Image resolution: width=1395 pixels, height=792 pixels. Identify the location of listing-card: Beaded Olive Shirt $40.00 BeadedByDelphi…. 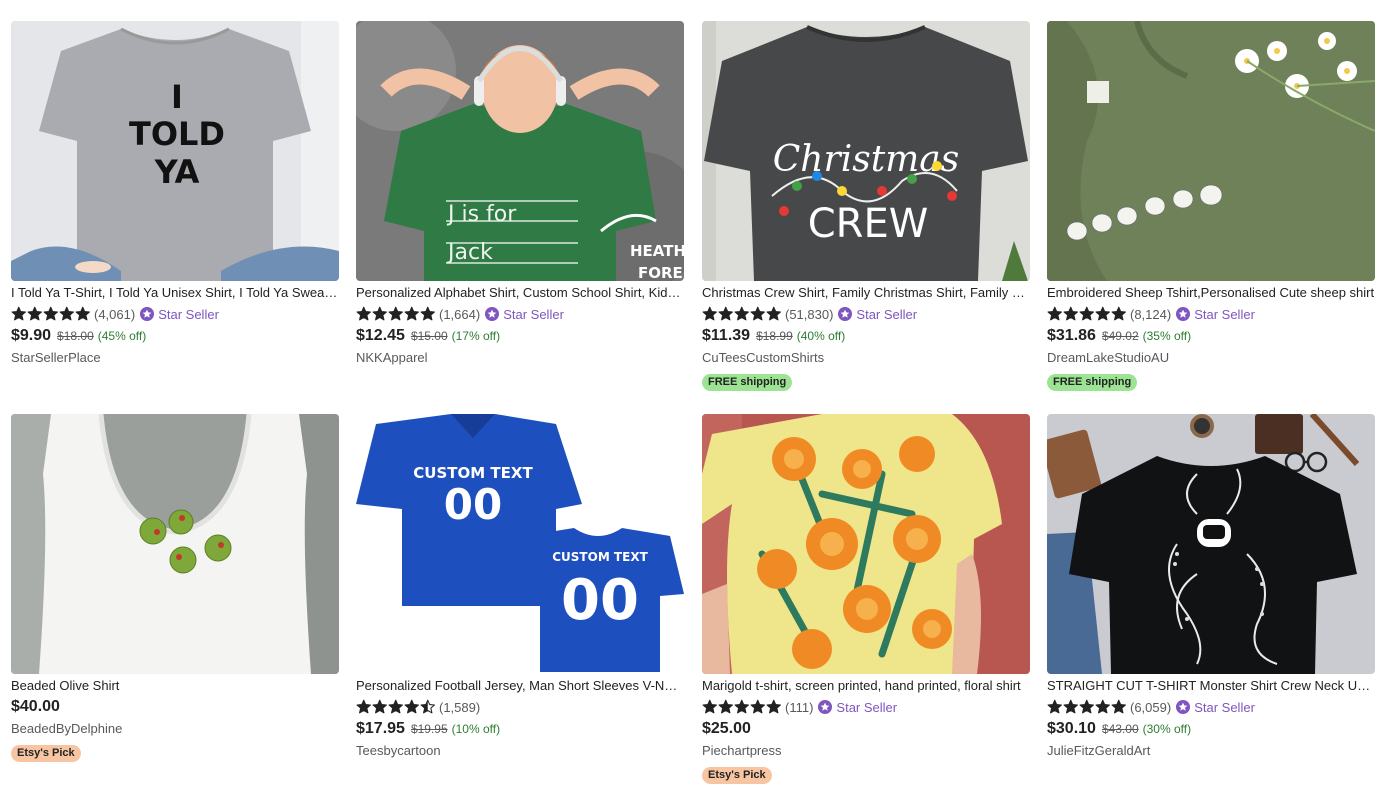
(175, 588).